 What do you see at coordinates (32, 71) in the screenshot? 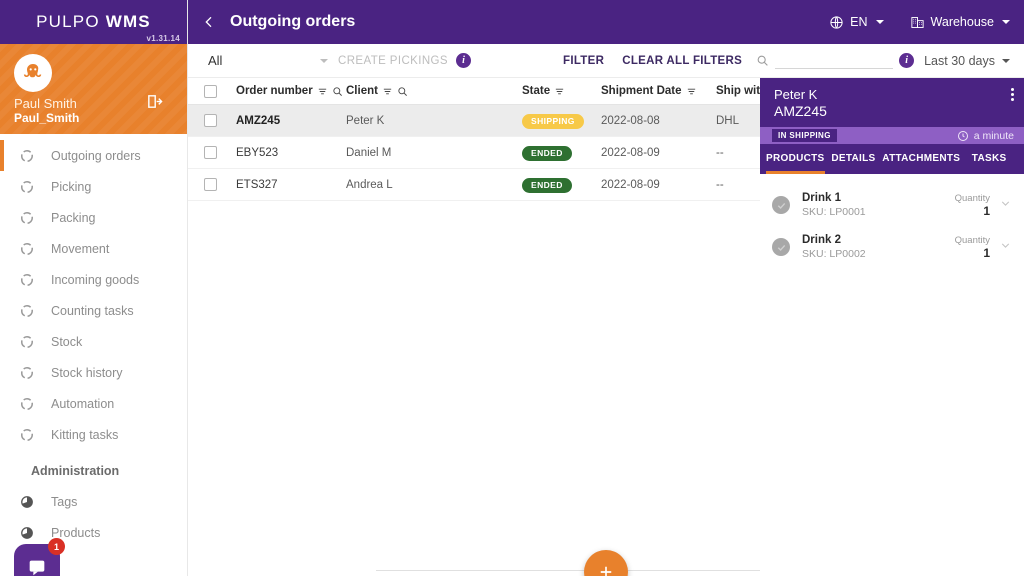
I see `octopus-avatar-icon` at bounding box center [32, 71].